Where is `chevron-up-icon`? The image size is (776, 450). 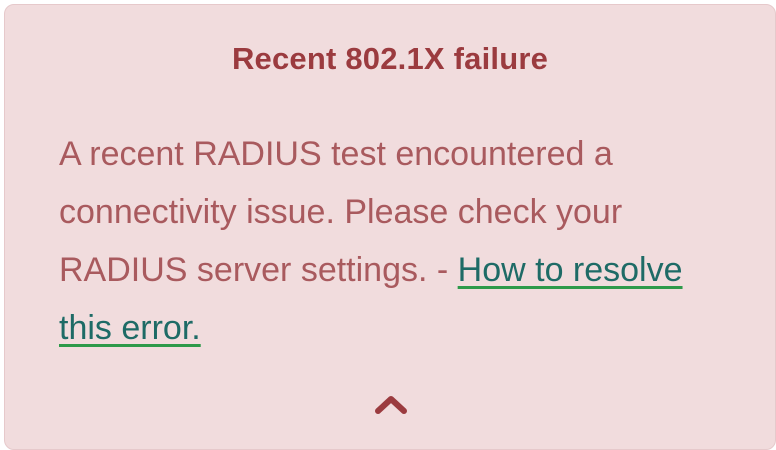 chevron-up-icon is located at coordinates (391, 405).